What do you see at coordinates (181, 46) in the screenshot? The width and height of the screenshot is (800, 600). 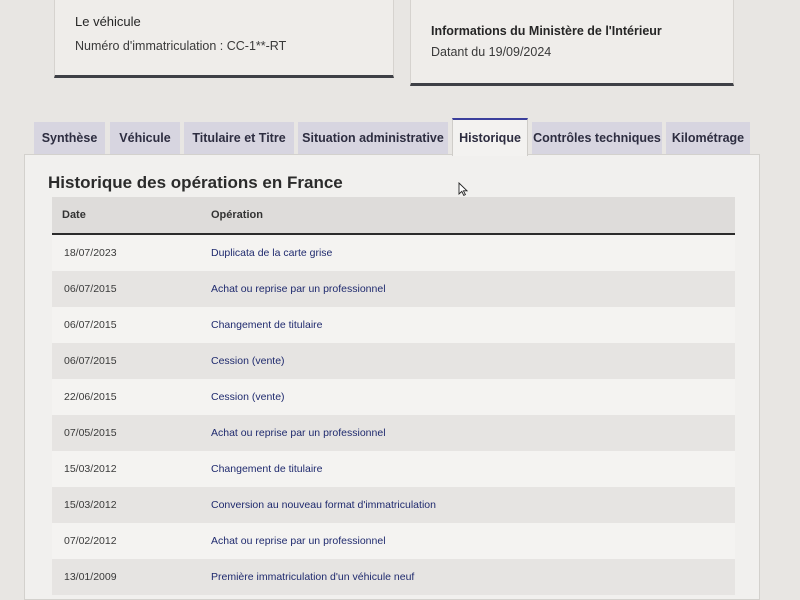 I see `registration-number: Numéro d'immatriculation : CC-1**-RT` at bounding box center [181, 46].